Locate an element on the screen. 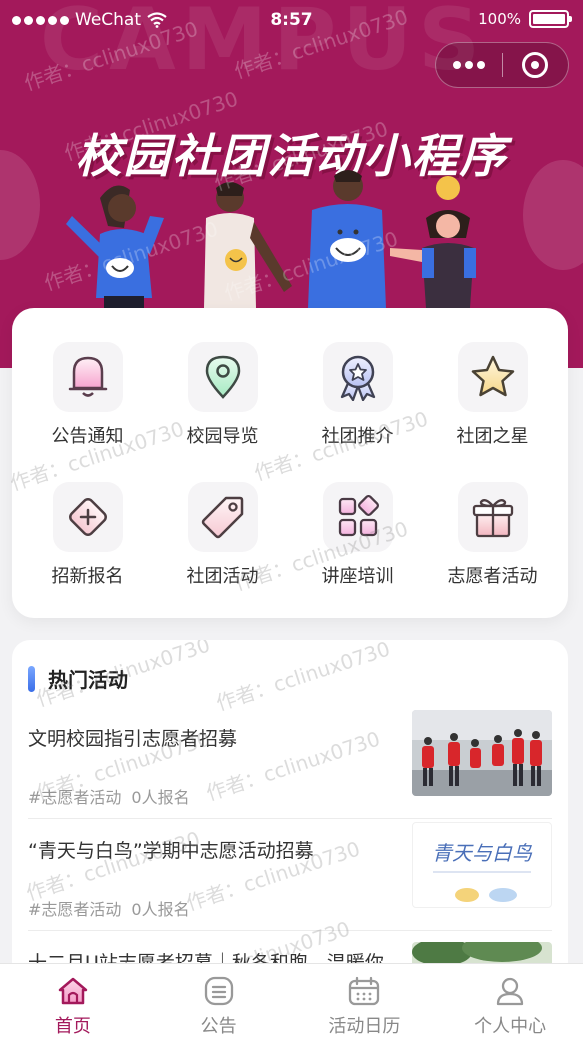  diamond-plus-icon is located at coordinates (87, 517).